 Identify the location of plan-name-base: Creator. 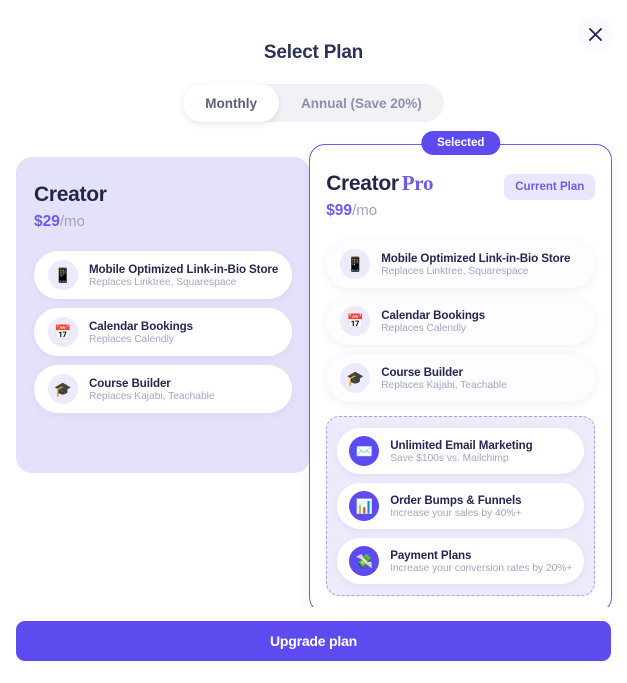
(362, 183).